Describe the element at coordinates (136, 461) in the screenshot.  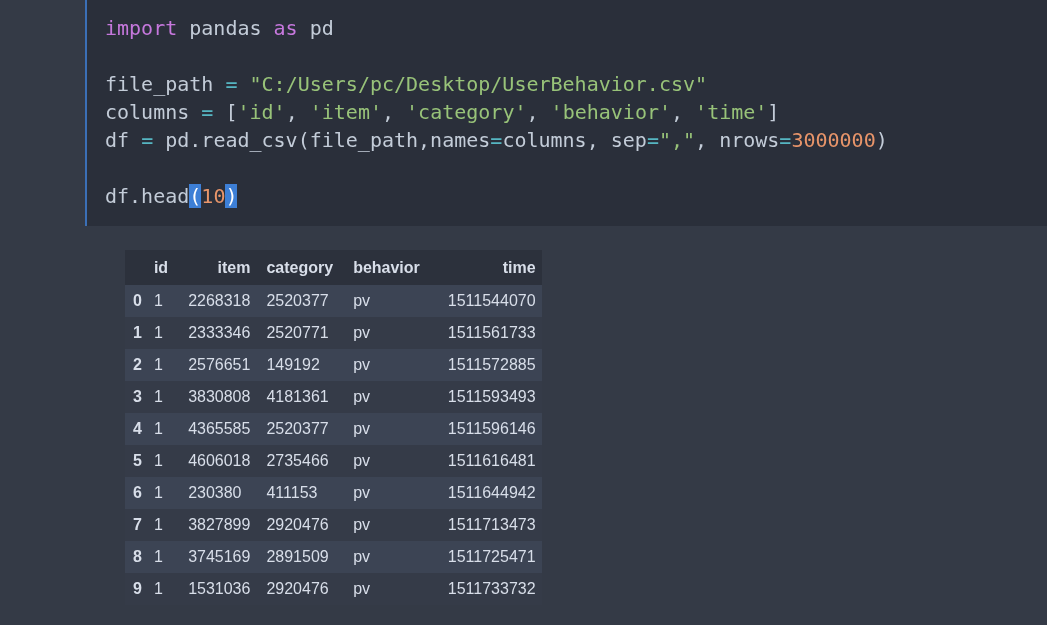
I see `row-index: 5` at that location.